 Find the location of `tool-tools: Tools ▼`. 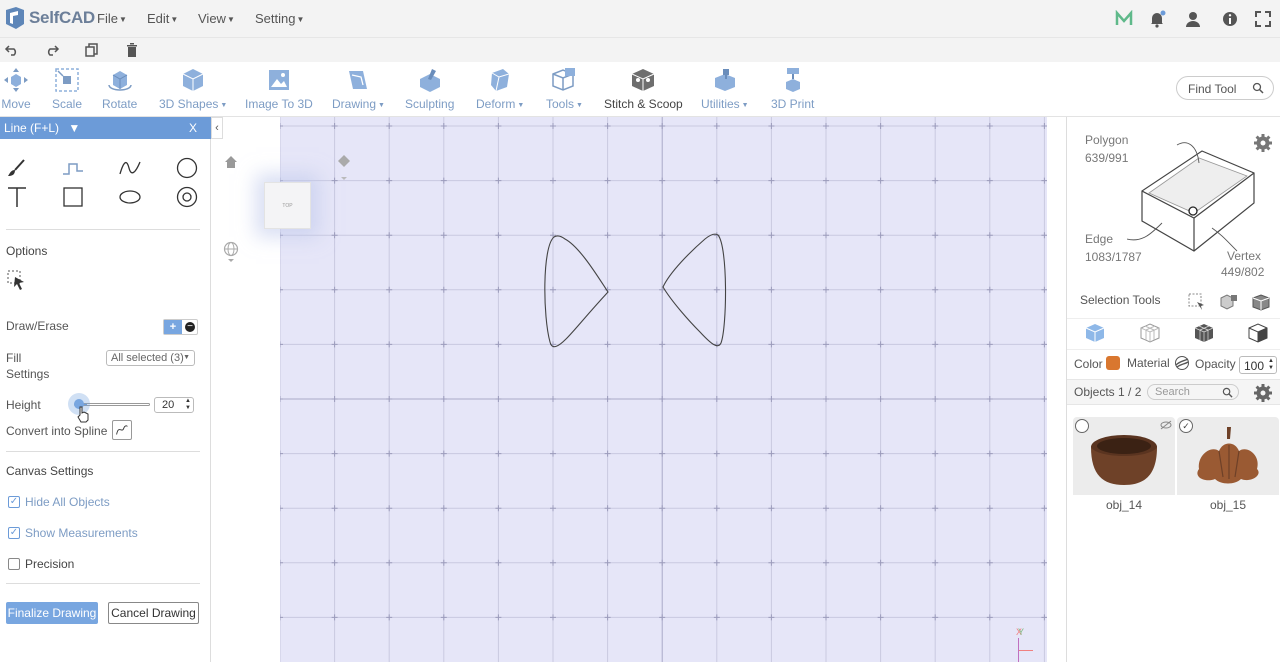

tool-tools: Tools ▼ is located at coordinates (564, 88).